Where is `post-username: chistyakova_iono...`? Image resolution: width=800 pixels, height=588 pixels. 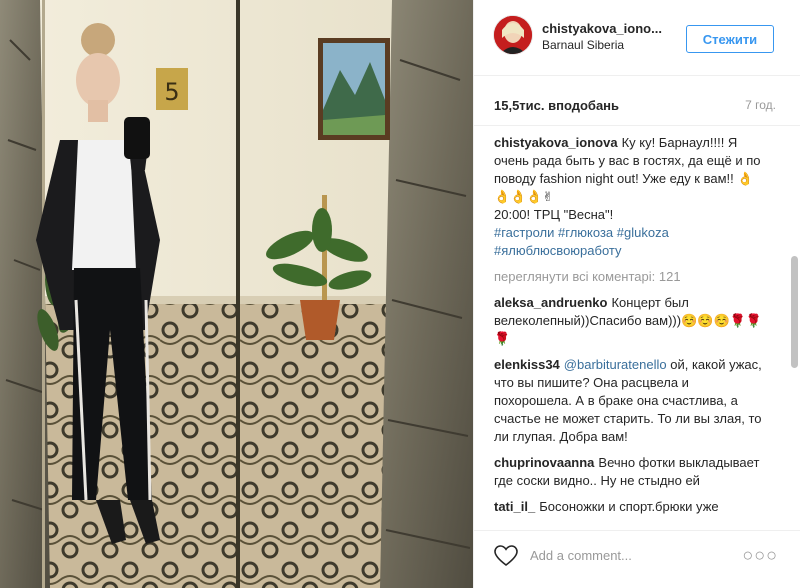 post-username: chistyakova_iono... is located at coordinates (602, 28).